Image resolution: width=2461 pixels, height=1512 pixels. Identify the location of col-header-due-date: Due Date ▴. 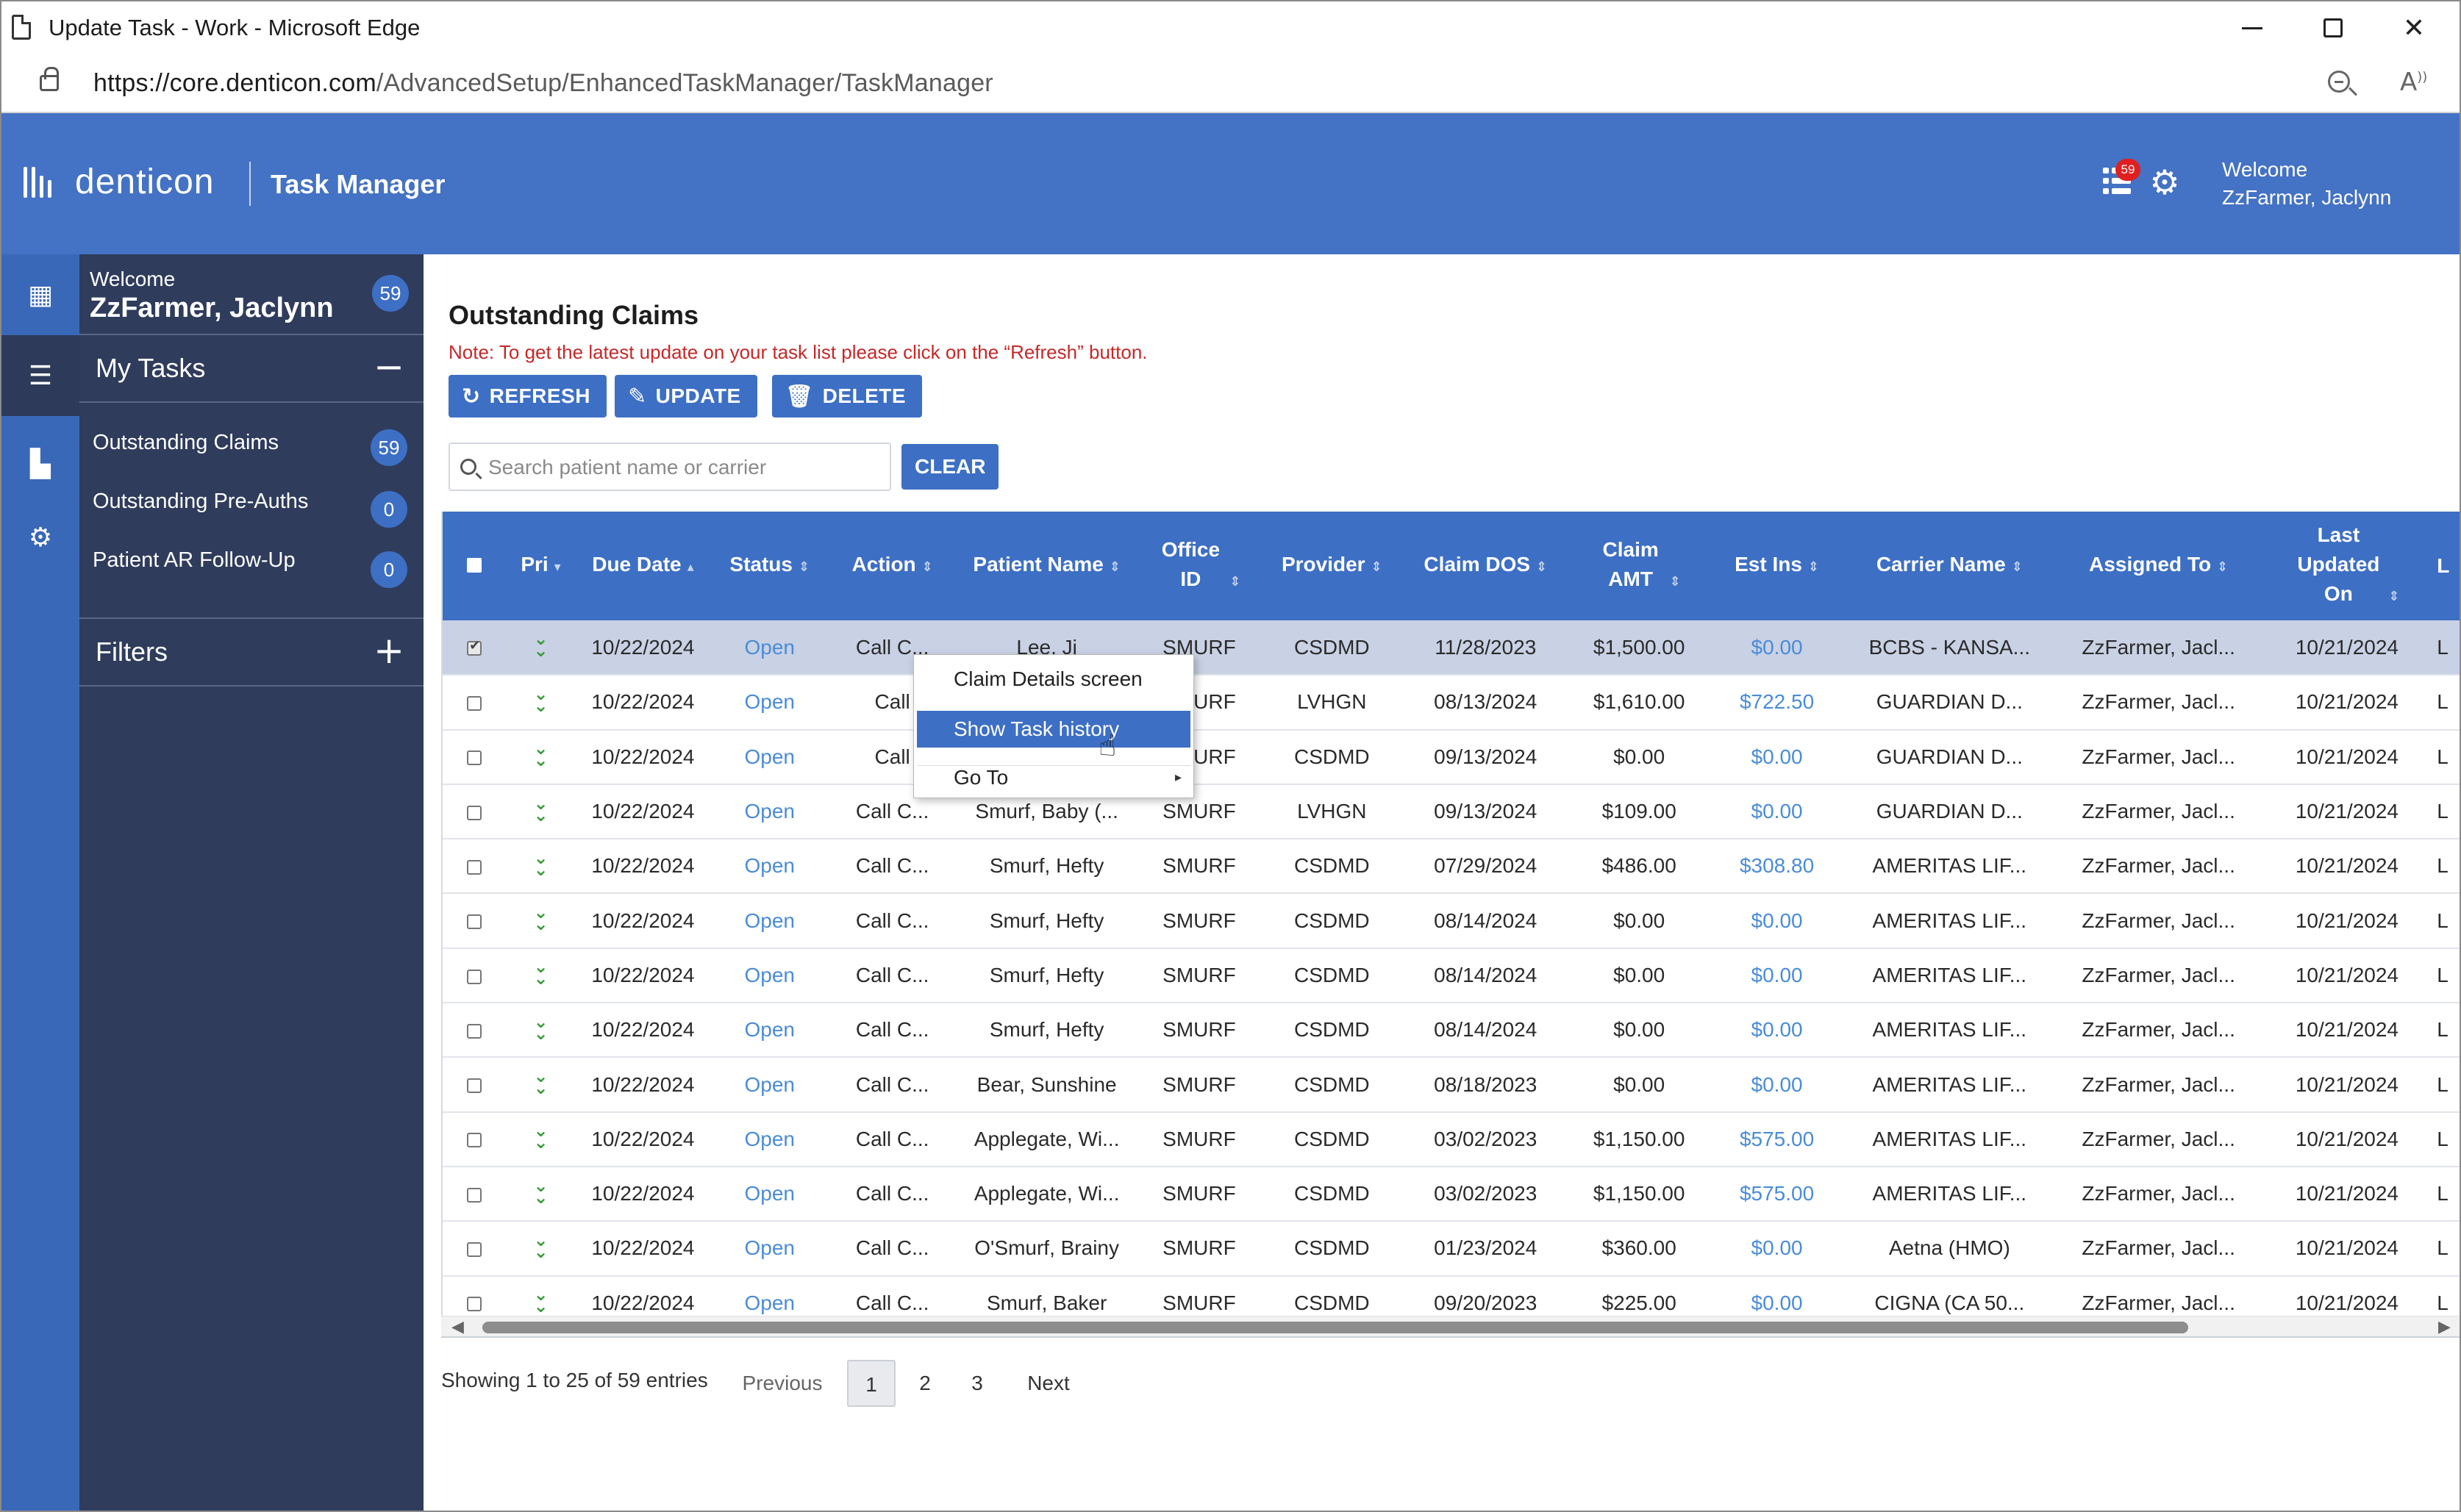
(642, 566).